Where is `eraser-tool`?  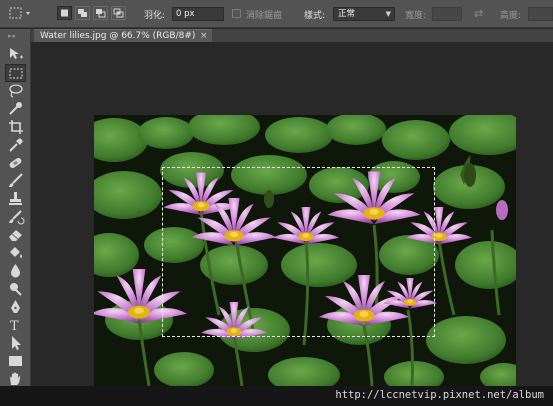
eraser-tool is located at coordinates (15, 235).